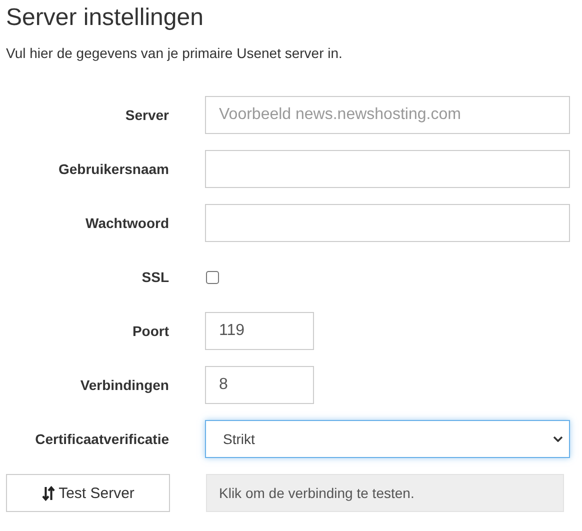 Image resolution: width=582 pixels, height=531 pixels. What do you see at coordinates (259, 385) in the screenshot?
I see `input-field: 8` at bounding box center [259, 385].